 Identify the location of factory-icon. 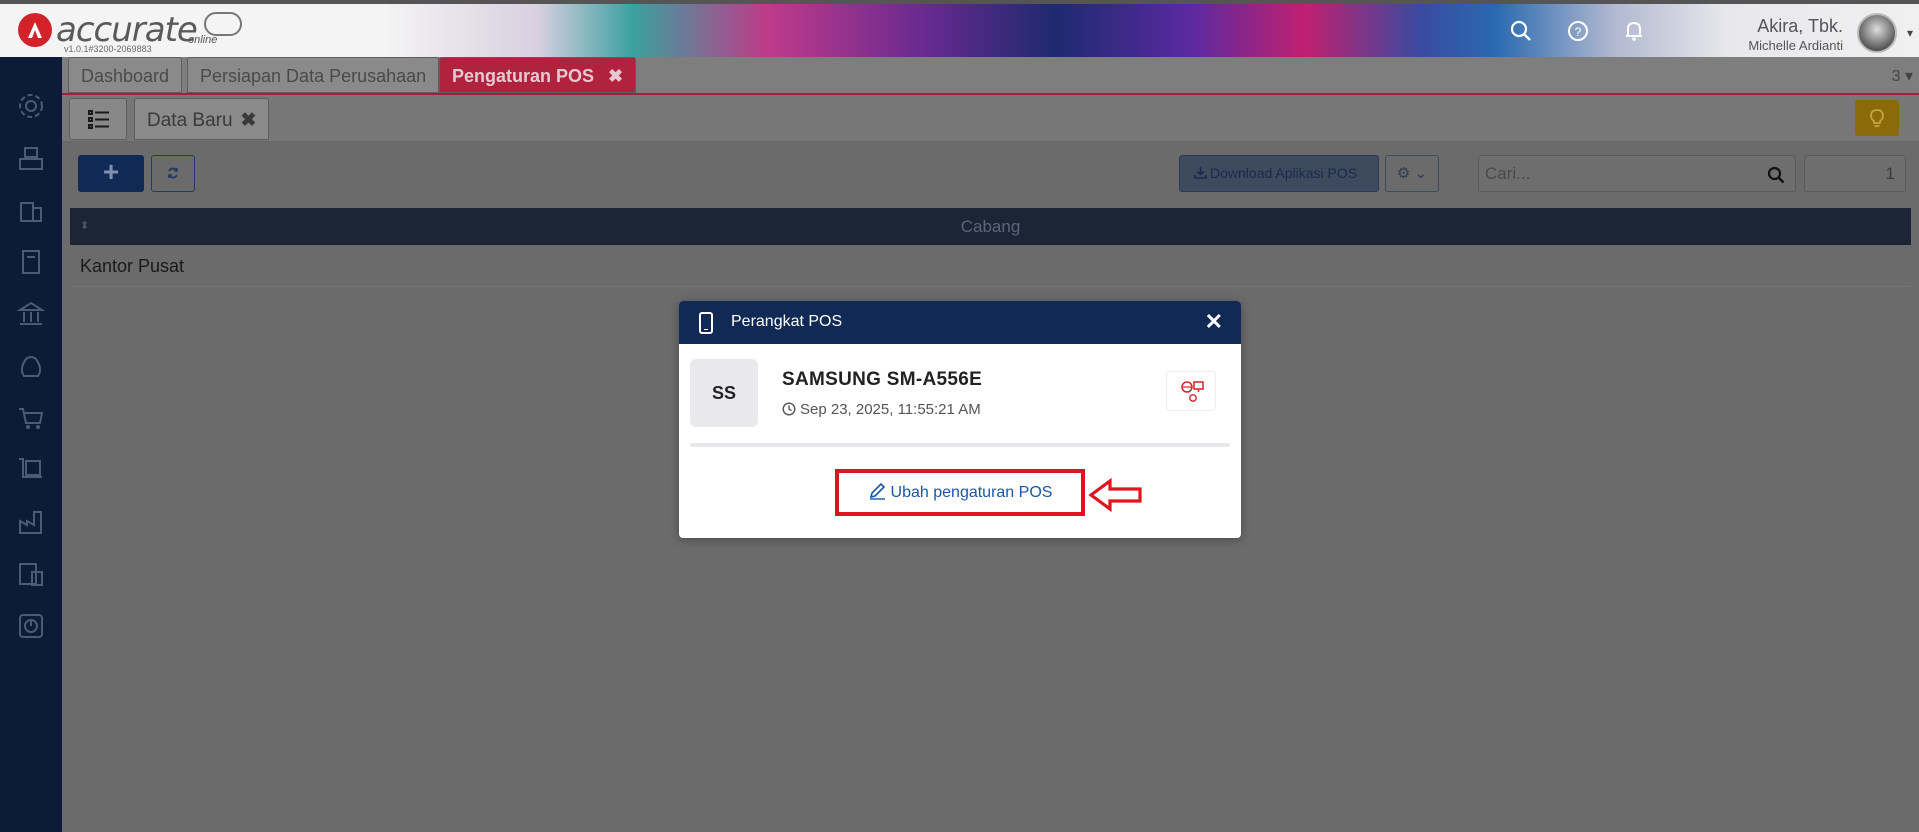
(31, 522).